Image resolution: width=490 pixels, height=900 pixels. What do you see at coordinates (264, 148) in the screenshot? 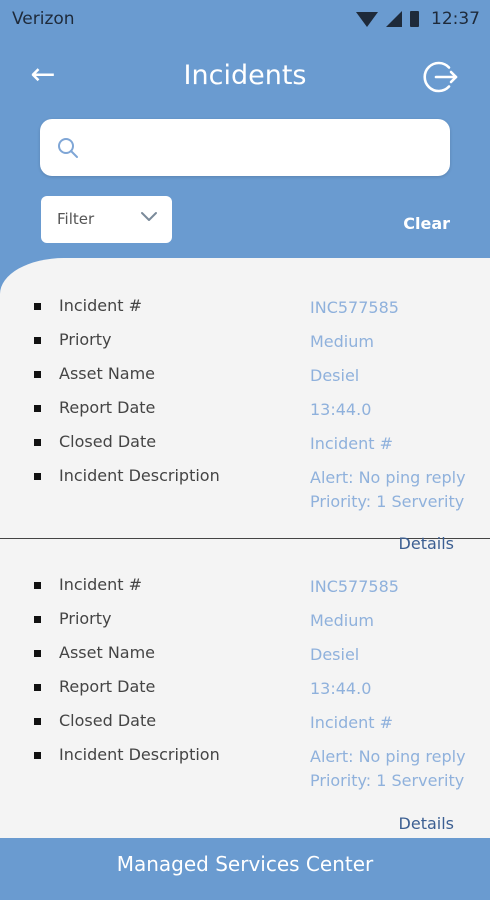
I see `search-input` at bounding box center [264, 148].